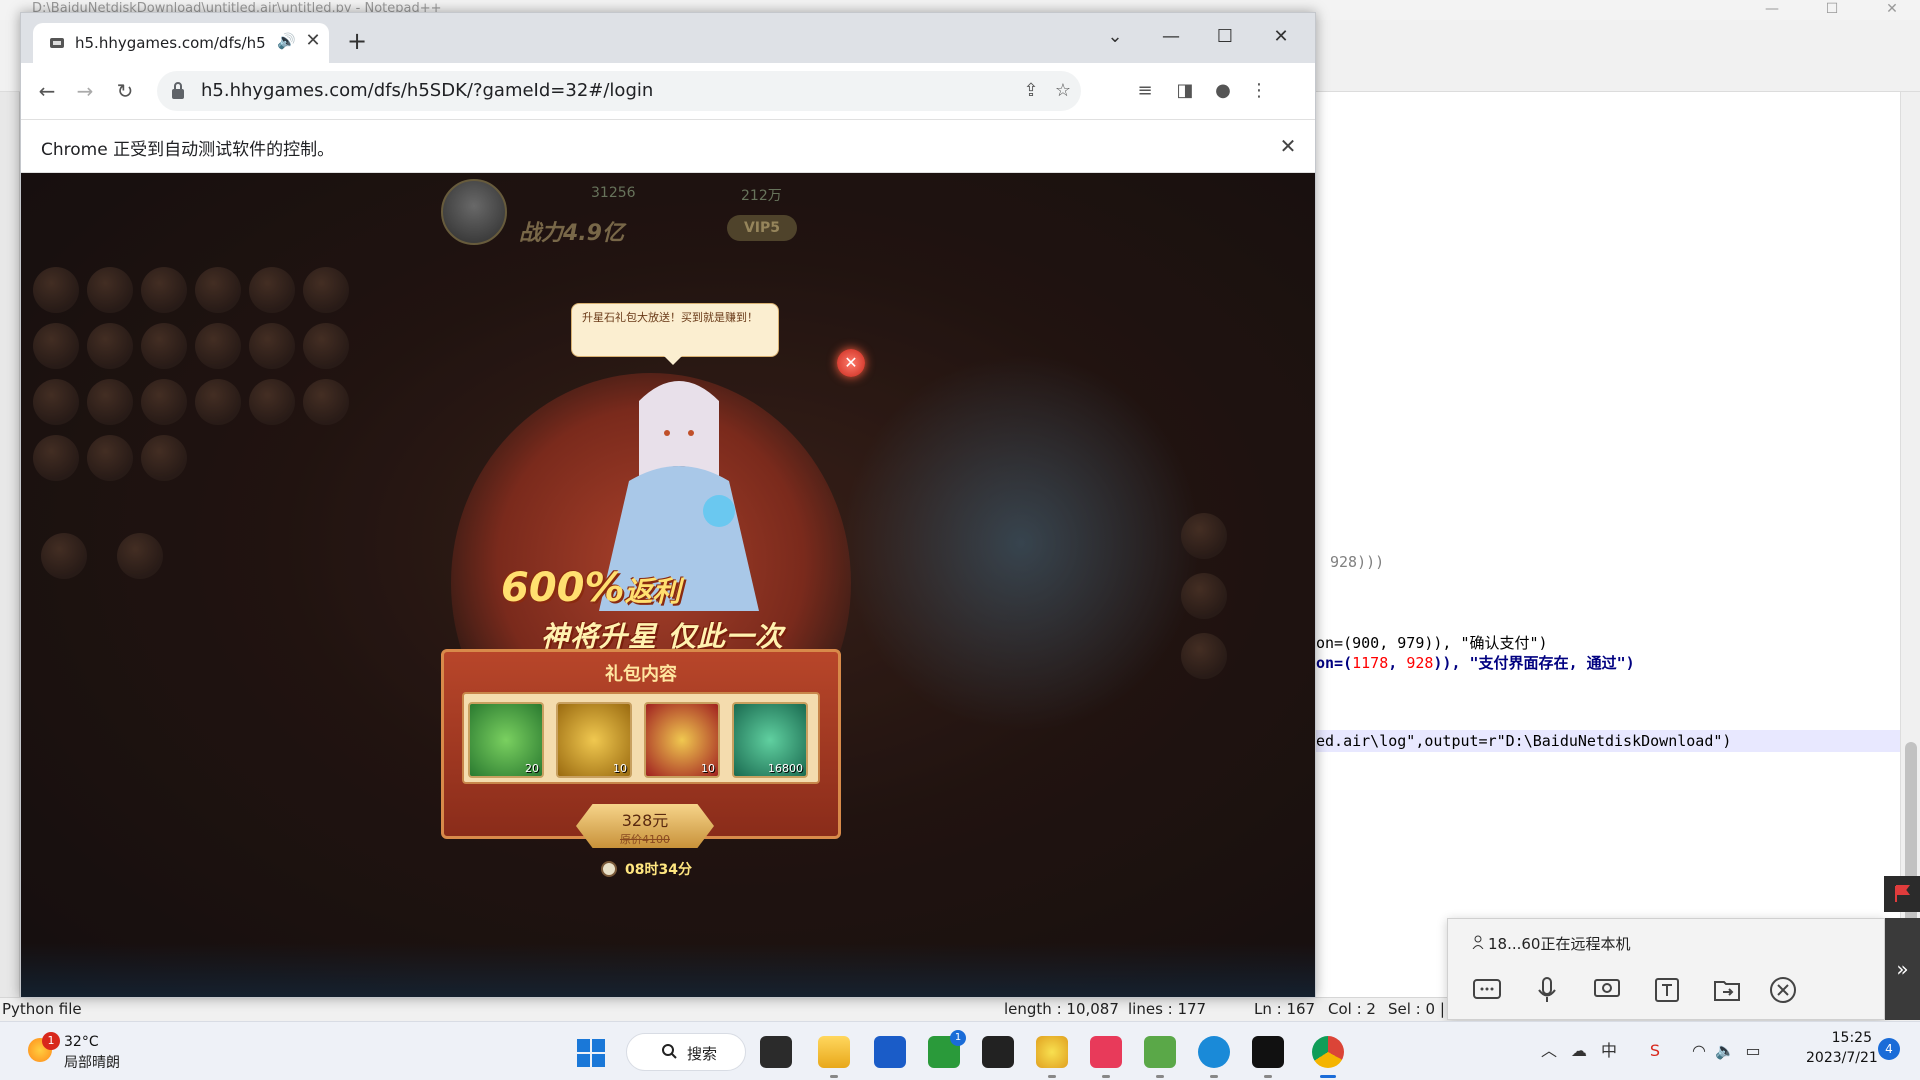 This screenshot has width=1920, height=1080. I want to click on taskview-icon, so click(776, 1052).